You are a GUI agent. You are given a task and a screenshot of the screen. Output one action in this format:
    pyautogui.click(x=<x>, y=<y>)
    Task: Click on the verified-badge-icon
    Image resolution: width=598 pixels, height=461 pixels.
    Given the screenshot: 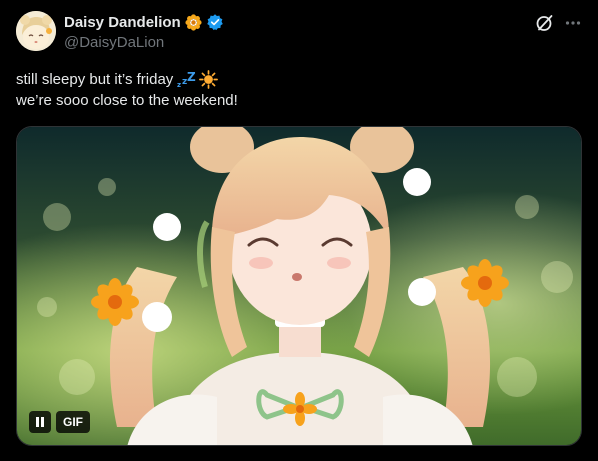 What is the action you would take?
    pyautogui.click(x=215, y=22)
    